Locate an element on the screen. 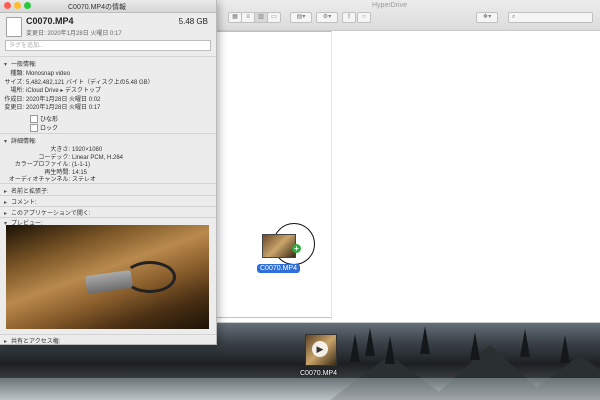 The height and width of the screenshot is (400, 600). gear-icon: ⚙ is located at coordinates (325, 17).